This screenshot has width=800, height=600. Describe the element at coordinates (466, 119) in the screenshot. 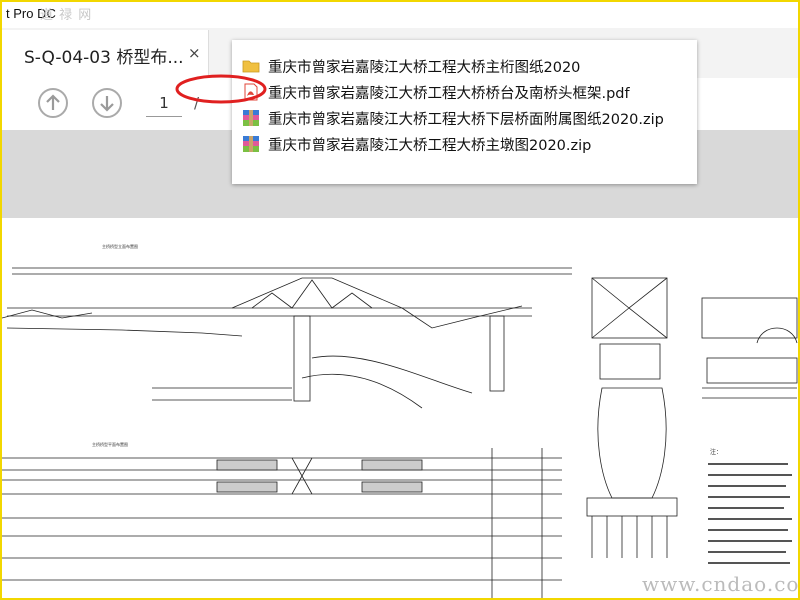

I see `file-item-label: 重庆市曾家岩嘉陵江大桥工程大桥下层桥面附属图纸2020.zip` at that location.